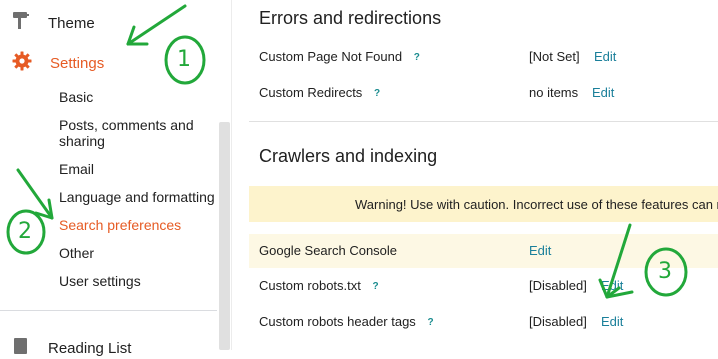 This screenshot has width=718, height=359. What do you see at coordinates (558, 321) in the screenshot?
I see `custom-robots-header-tags-value: [Disabled]` at bounding box center [558, 321].